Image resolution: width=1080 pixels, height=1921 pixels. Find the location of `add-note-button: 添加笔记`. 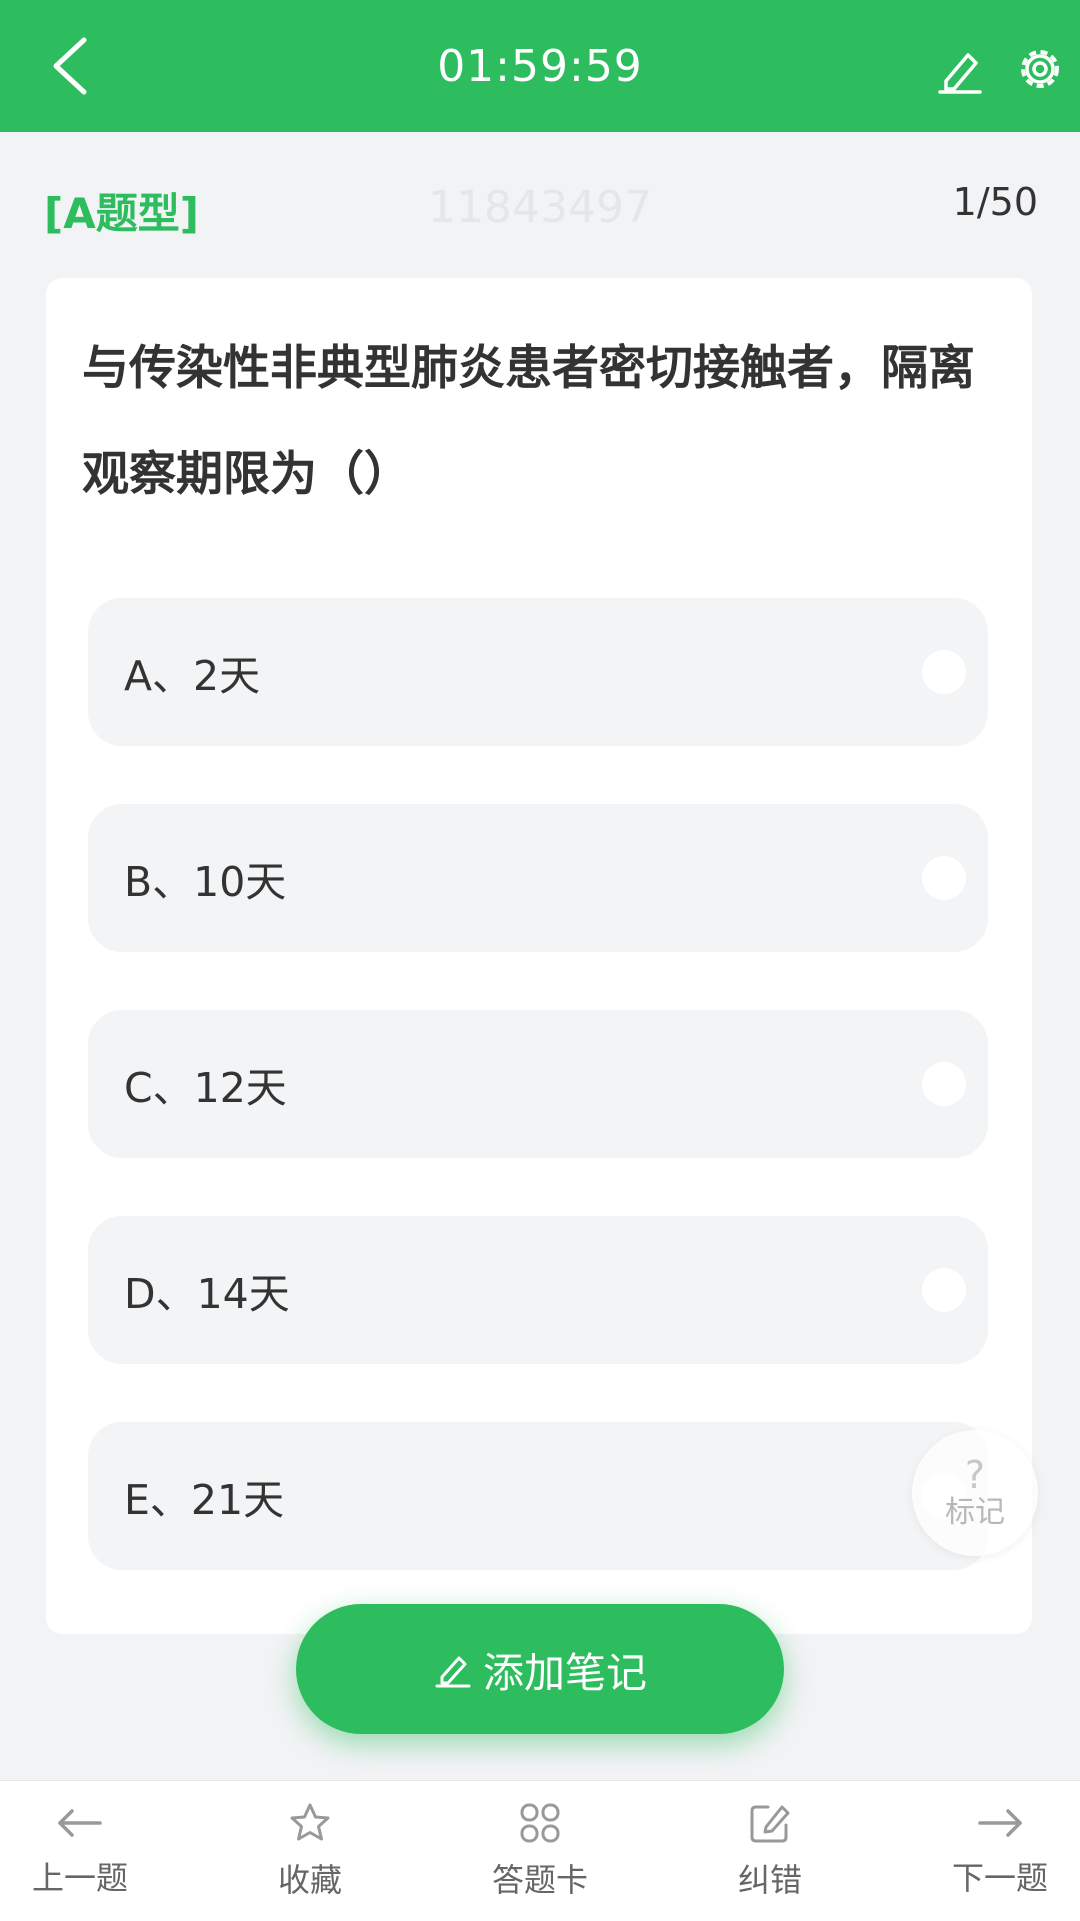

add-note-button: 添加笔记 is located at coordinates (540, 1669).